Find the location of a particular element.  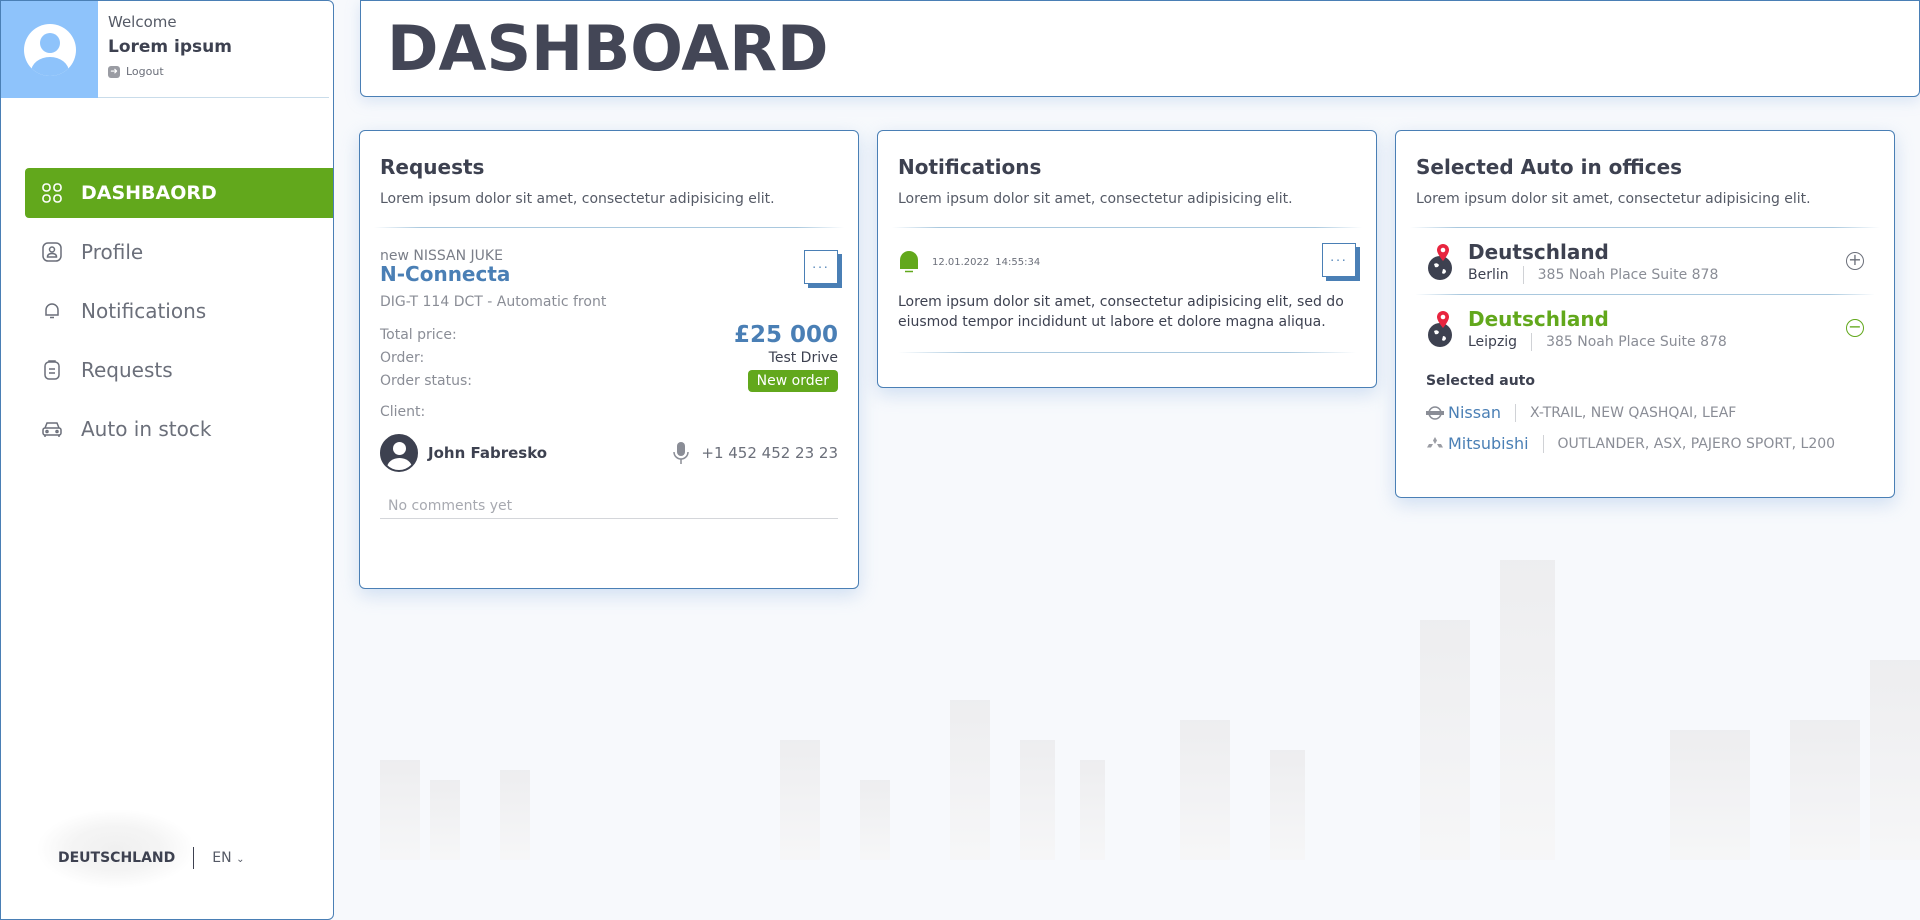

sidebar-item-notifications: Notifications is located at coordinates (179, 311).